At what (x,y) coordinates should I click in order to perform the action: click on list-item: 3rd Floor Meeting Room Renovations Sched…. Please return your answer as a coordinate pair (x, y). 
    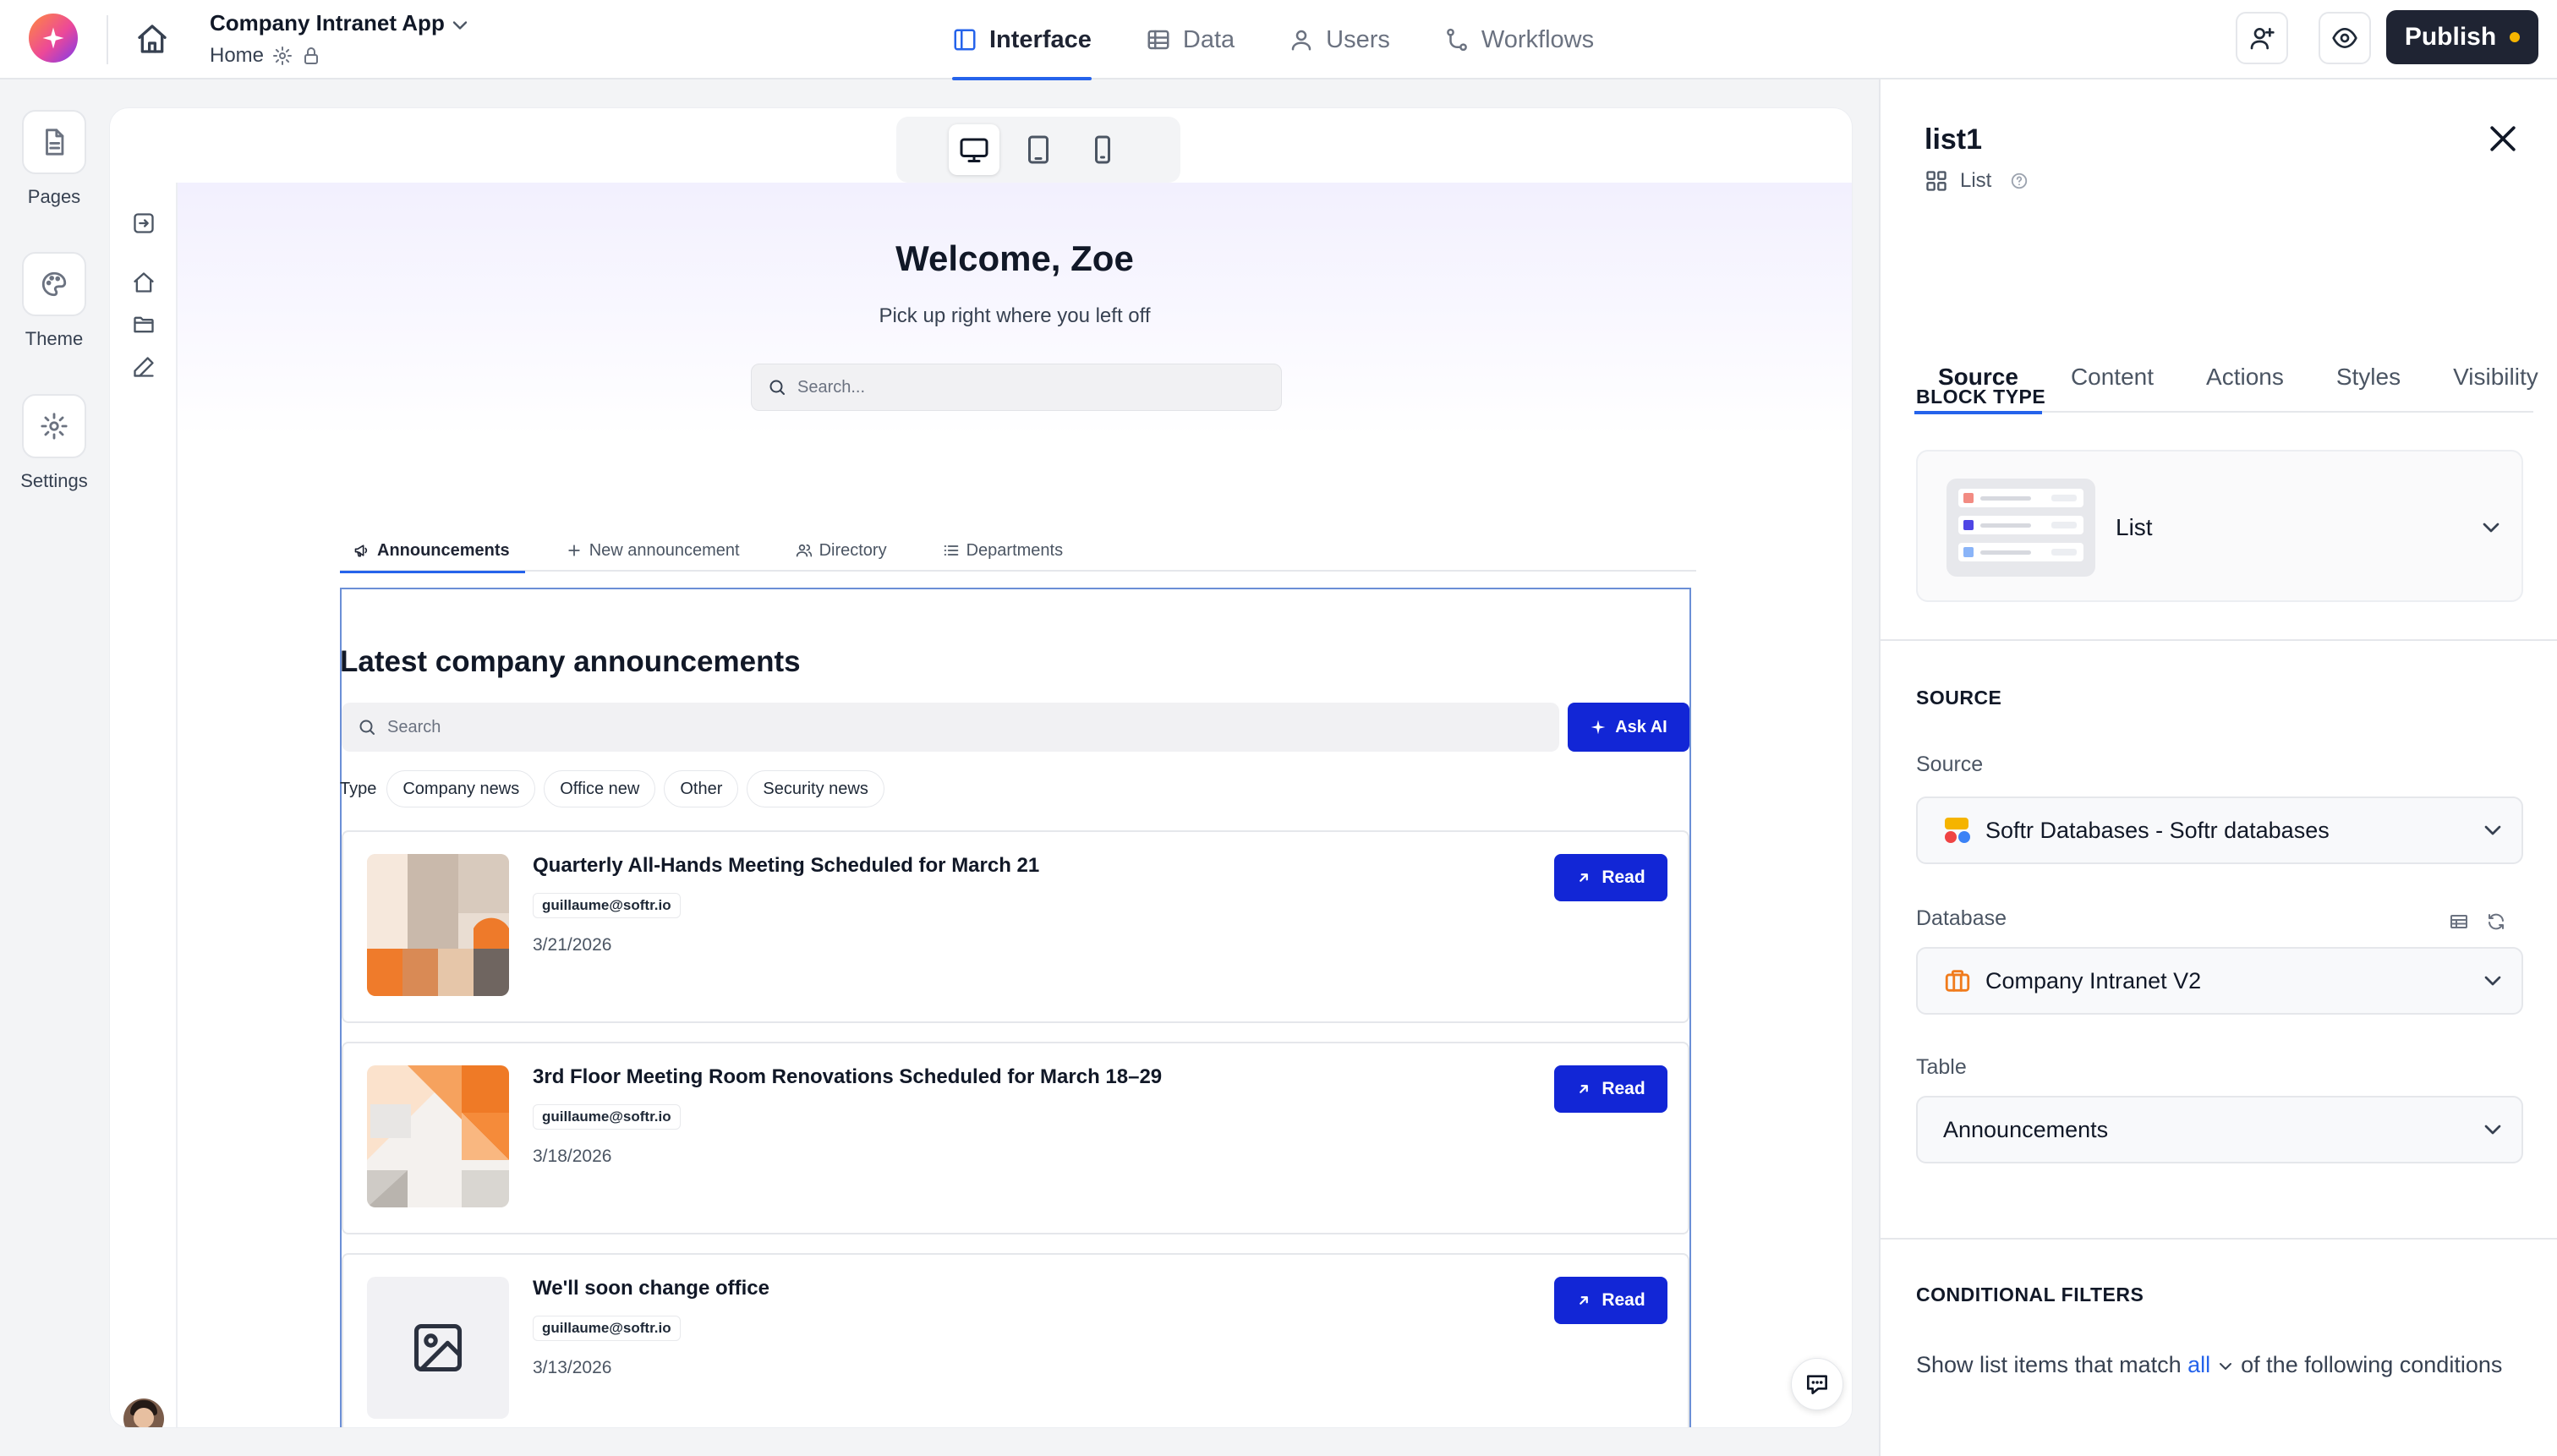
    Looking at the image, I should click on (1016, 1138).